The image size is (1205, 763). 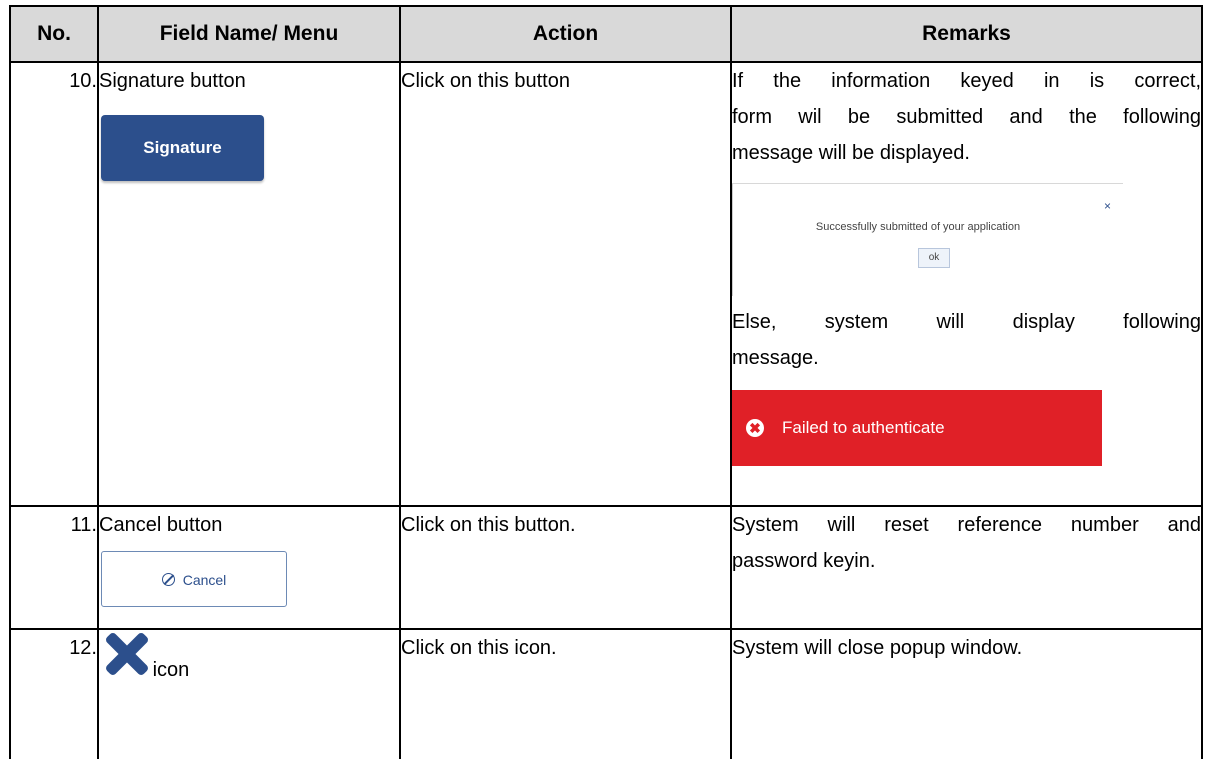 I want to click on action-text: Click on this icon., so click(x=565, y=693).